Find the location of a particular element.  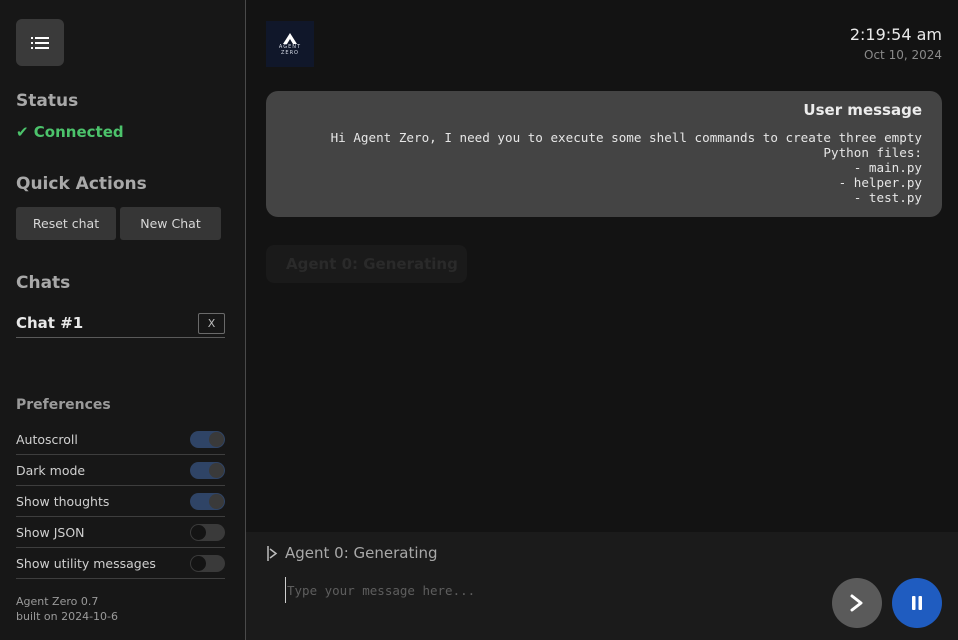

agent-generating-placeholder: Agent 0: Generating is located at coordinates (366, 264).